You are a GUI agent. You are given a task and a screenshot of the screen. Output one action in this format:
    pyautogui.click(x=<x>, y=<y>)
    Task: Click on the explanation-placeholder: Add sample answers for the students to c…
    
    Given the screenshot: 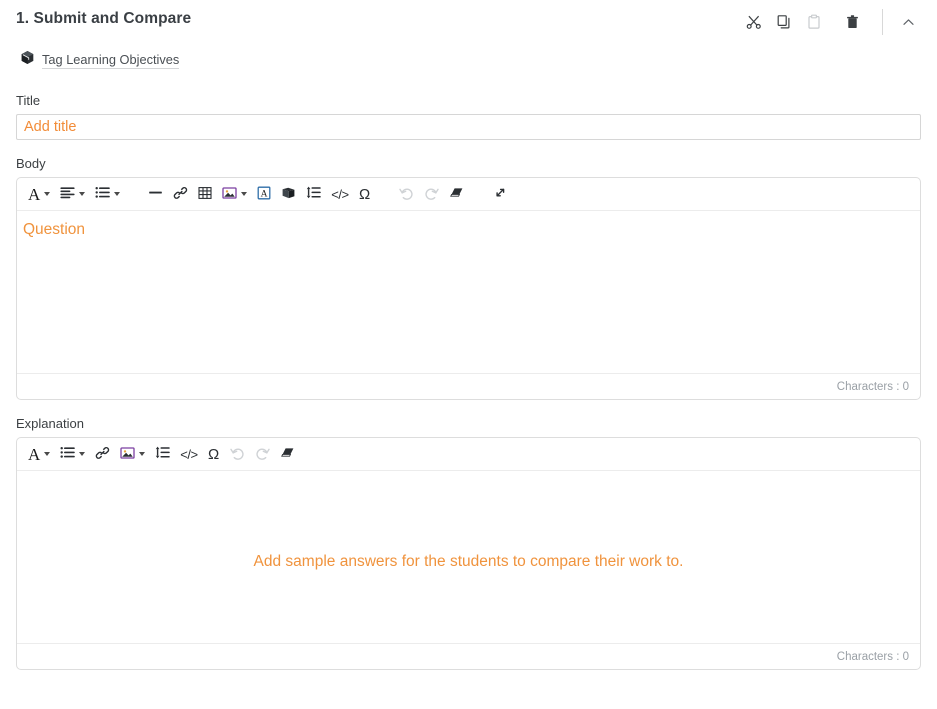 What is the action you would take?
    pyautogui.click(x=468, y=561)
    